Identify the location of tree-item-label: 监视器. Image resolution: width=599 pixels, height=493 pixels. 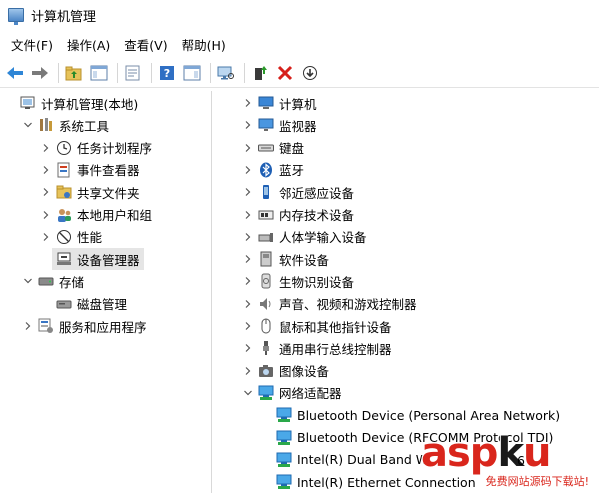
(298, 126).